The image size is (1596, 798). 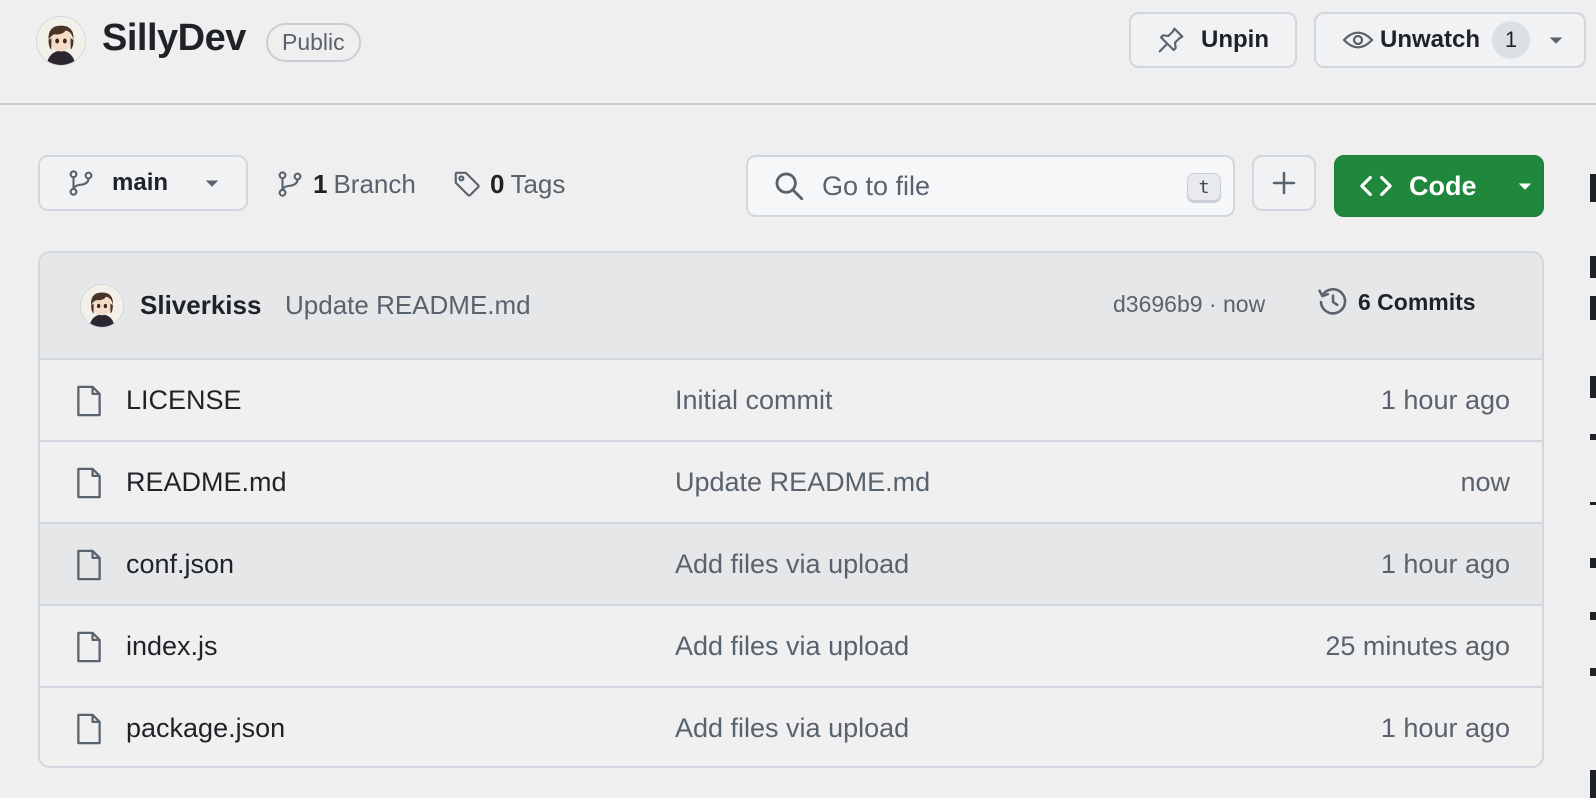 I want to click on tag-icon, so click(x=467, y=184).